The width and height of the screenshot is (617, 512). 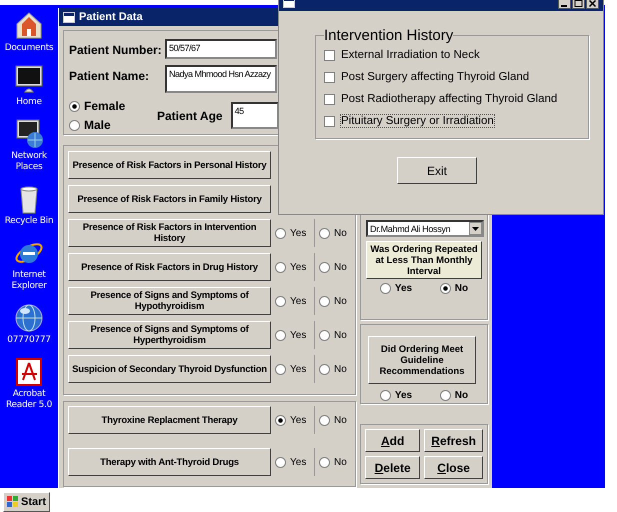 What do you see at coordinates (29, 400) in the screenshot?
I see `desktop-icon-label: Acrobat Reader 5.0` at bounding box center [29, 400].